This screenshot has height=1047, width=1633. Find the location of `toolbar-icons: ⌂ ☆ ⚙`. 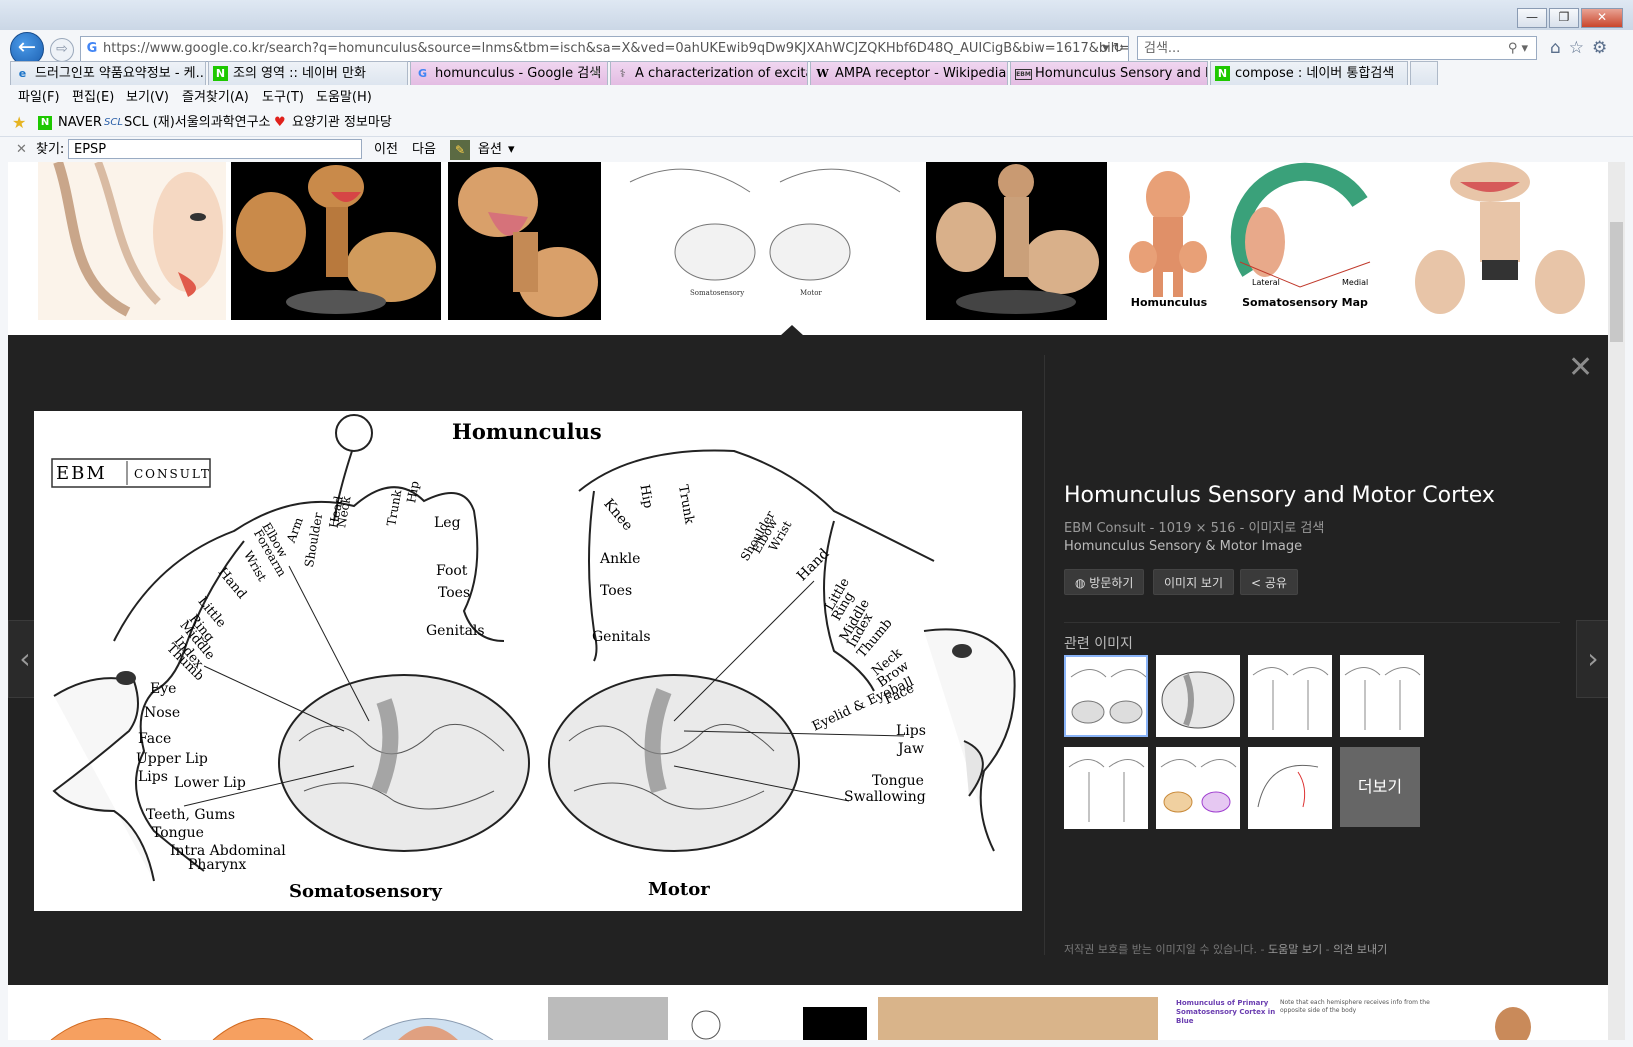

toolbar-icons: ⌂ ☆ ⚙ is located at coordinates (1578, 48).